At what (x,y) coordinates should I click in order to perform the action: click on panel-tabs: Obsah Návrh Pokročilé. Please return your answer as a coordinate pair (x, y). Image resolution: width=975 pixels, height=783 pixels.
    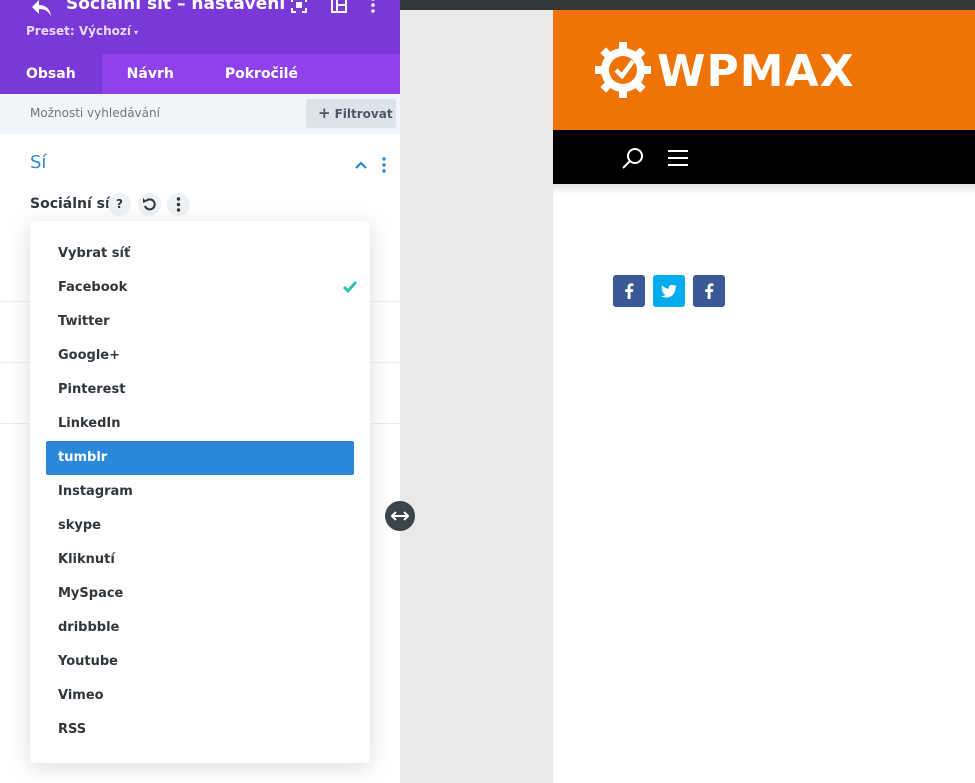
    Looking at the image, I should click on (200, 74).